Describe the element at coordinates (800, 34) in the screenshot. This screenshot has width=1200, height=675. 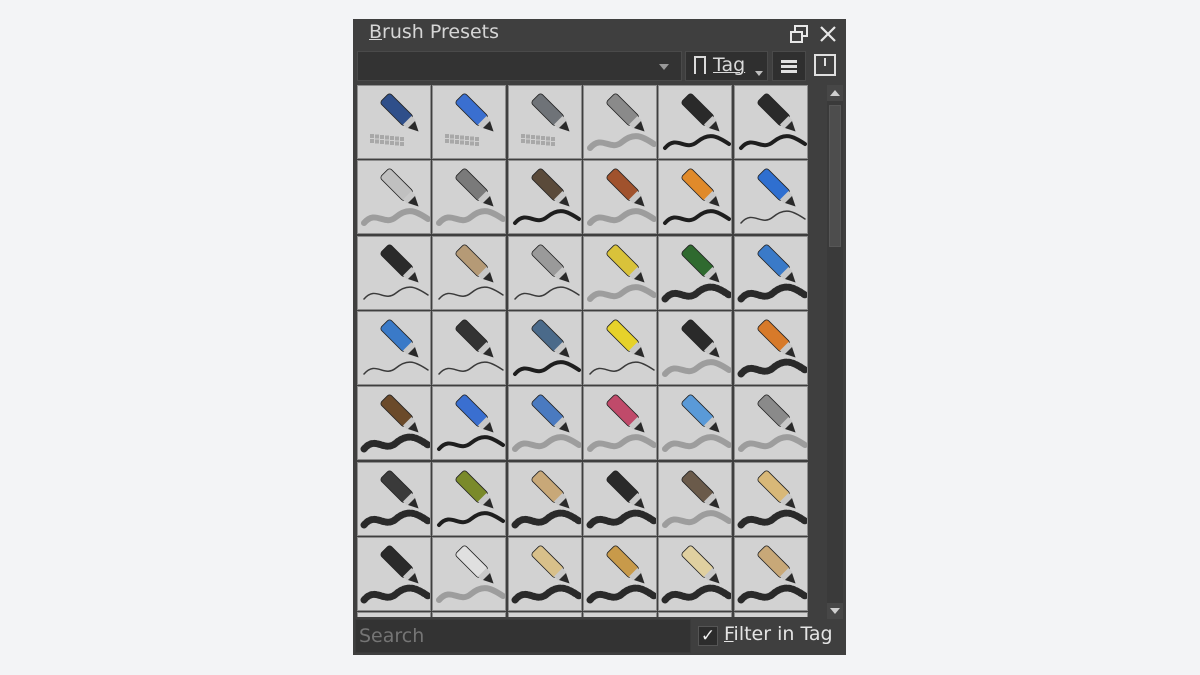
I see `float-window-icon` at that location.